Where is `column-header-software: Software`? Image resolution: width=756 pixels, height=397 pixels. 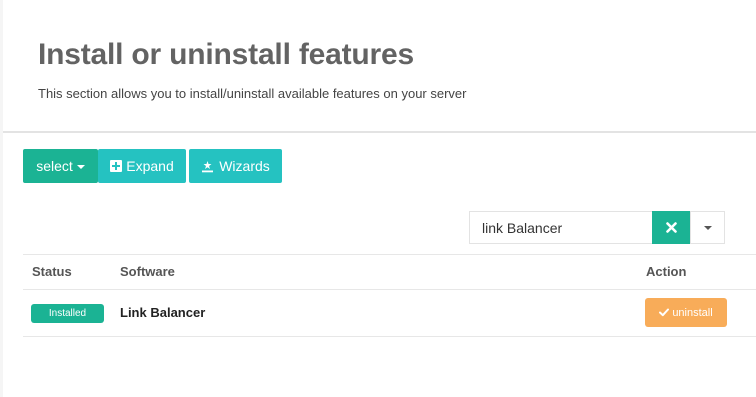 column-header-software: Software is located at coordinates (147, 271).